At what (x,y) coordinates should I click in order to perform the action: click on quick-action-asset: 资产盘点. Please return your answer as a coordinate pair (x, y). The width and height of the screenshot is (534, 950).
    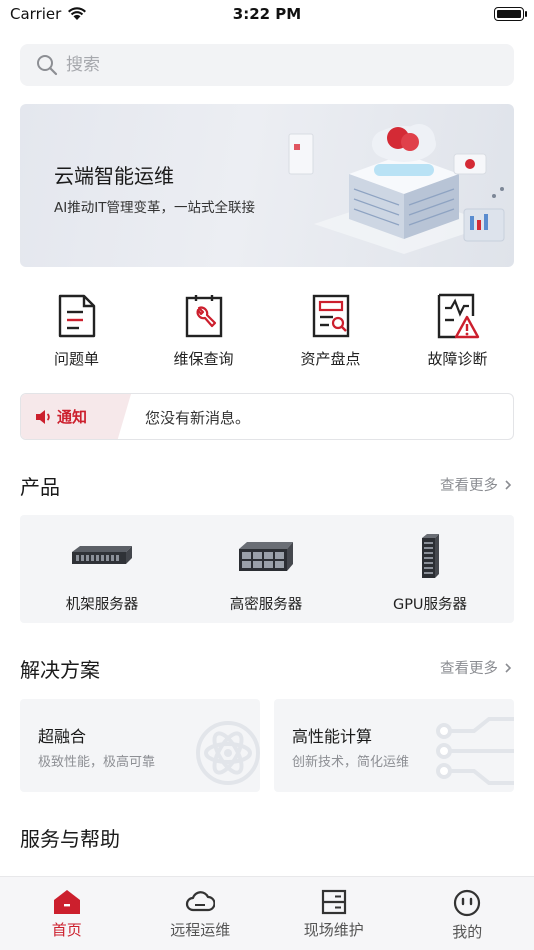
    Looking at the image, I should click on (330, 332).